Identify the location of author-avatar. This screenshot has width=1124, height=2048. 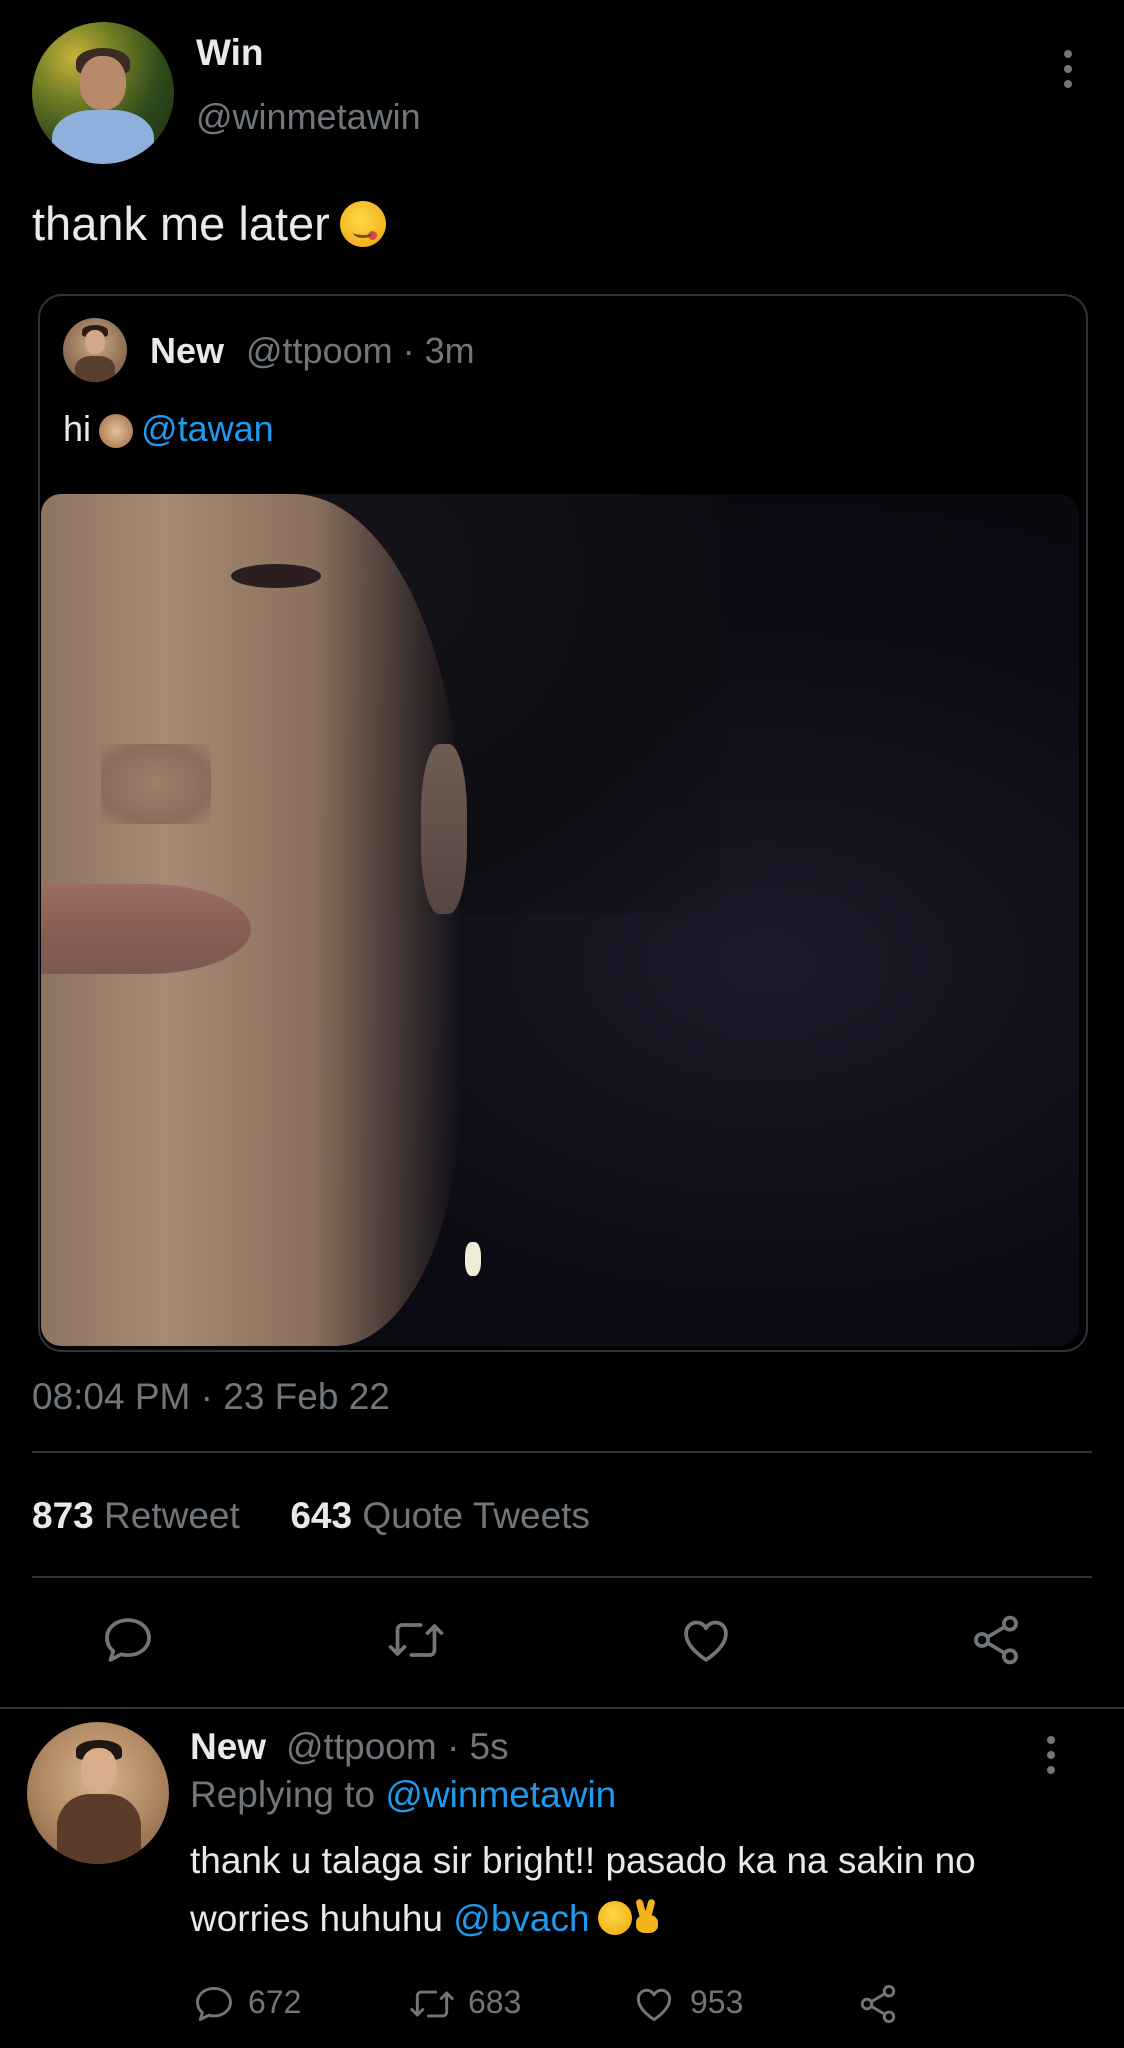
(103, 93).